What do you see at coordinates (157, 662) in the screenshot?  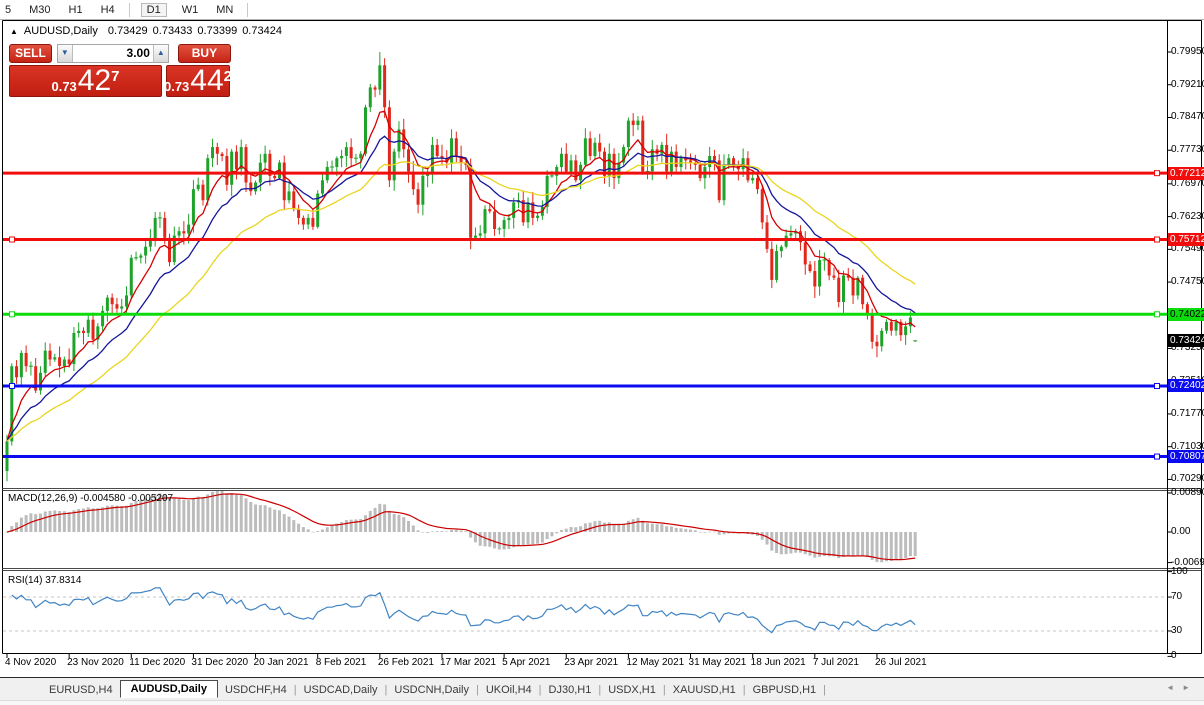 I see `date-label: 11 Dec 2020` at bounding box center [157, 662].